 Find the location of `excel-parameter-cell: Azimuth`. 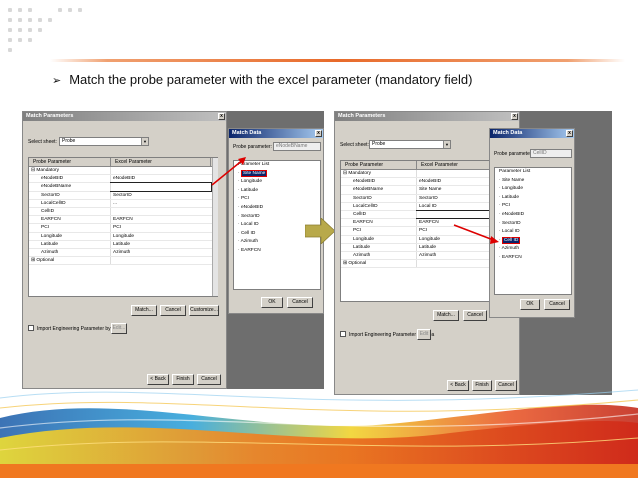

excel-parameter-cell: Azimuth is located at coordinates (161, 252).